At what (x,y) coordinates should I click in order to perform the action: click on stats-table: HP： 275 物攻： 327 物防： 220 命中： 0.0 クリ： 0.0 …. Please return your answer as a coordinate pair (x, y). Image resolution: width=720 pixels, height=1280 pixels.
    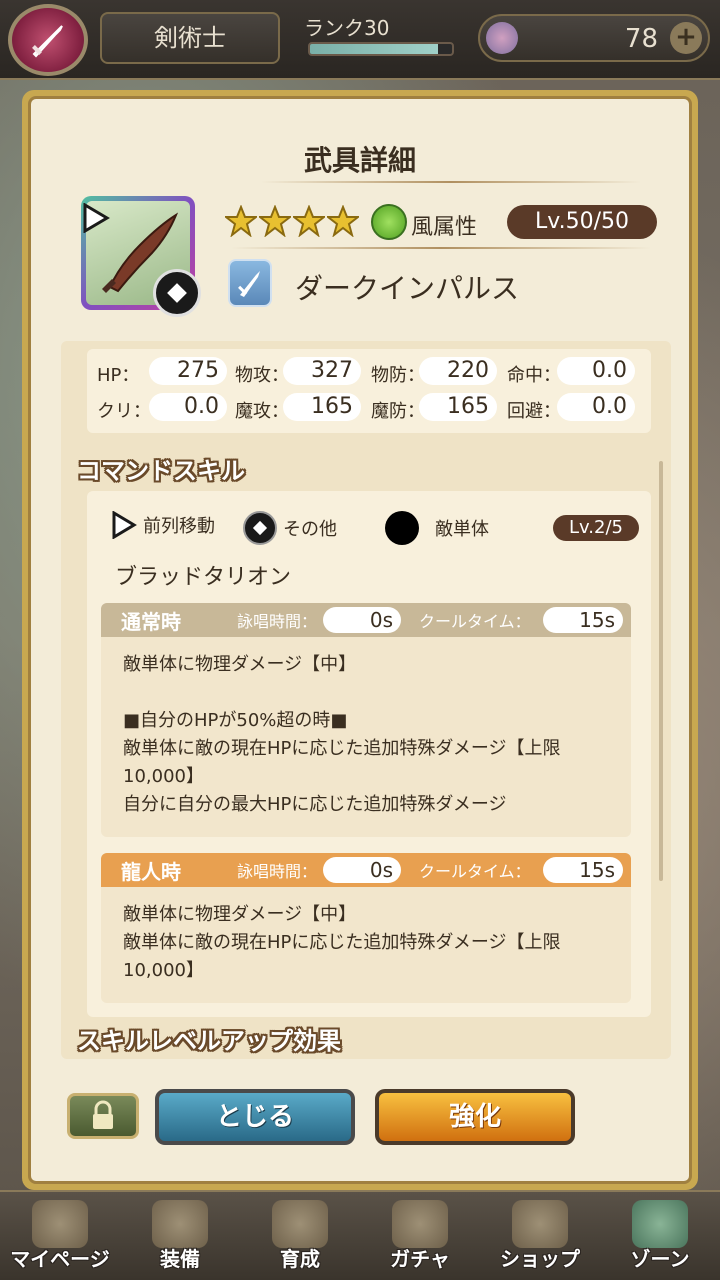
    Looking at the image, I should click on (369, 391).